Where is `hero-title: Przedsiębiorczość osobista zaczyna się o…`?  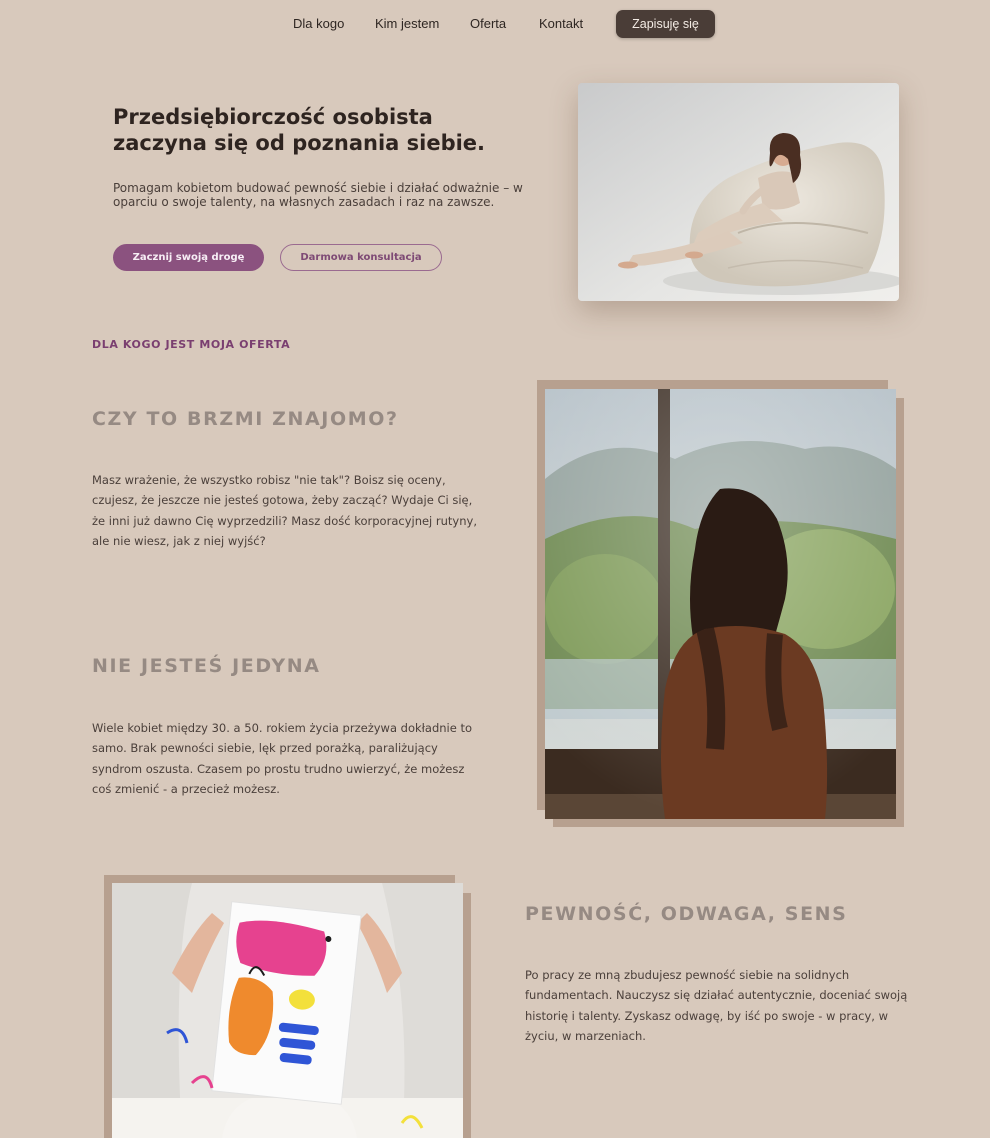 hero-title: Przedsiębiorczość osobista zaczyna się o… is located at coordinates (323, 130).